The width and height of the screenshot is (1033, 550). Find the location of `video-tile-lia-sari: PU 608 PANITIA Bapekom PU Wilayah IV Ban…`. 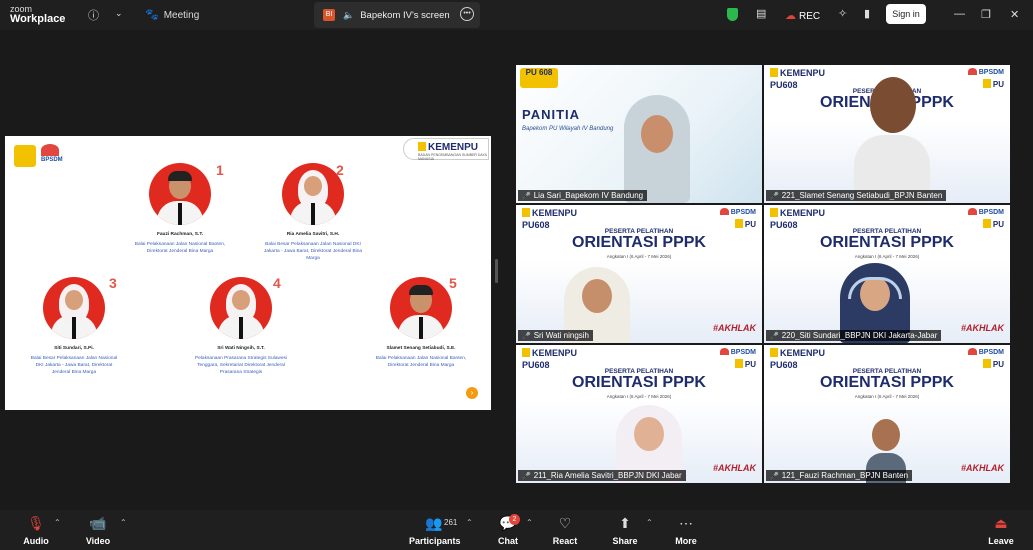

video-tile-lia-sari: PU 608 PANITIA Bapekom PU Wilayah IV Ban… is located at coordinates (639, 134).